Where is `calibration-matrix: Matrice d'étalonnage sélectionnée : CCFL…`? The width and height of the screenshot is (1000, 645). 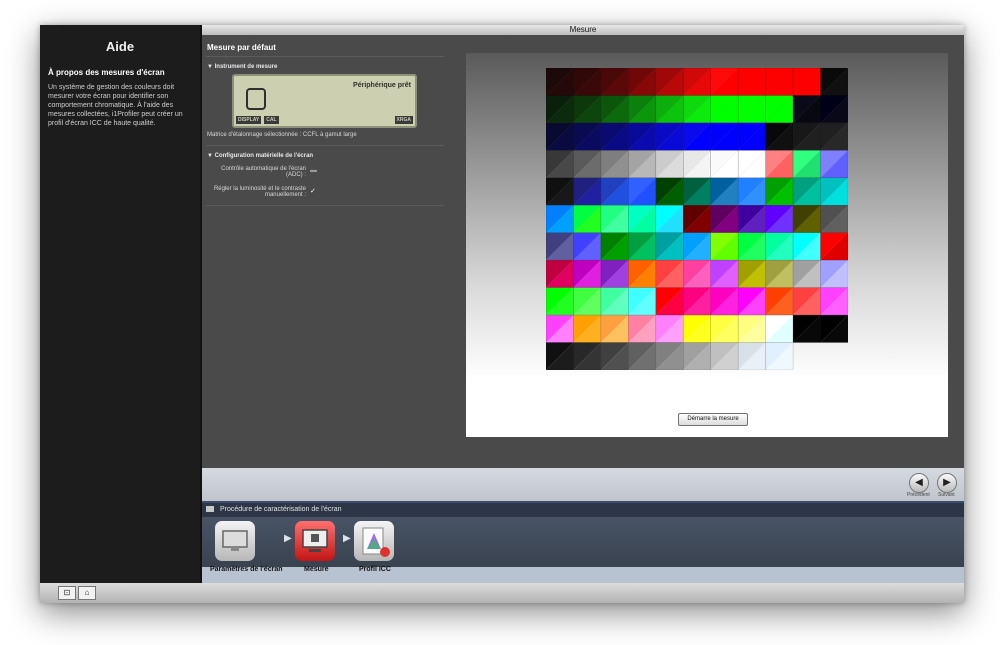
calibration-matrix: Matrice d'étalonnage sélectionnée : CCFL… is located at coordinates (282, 135).